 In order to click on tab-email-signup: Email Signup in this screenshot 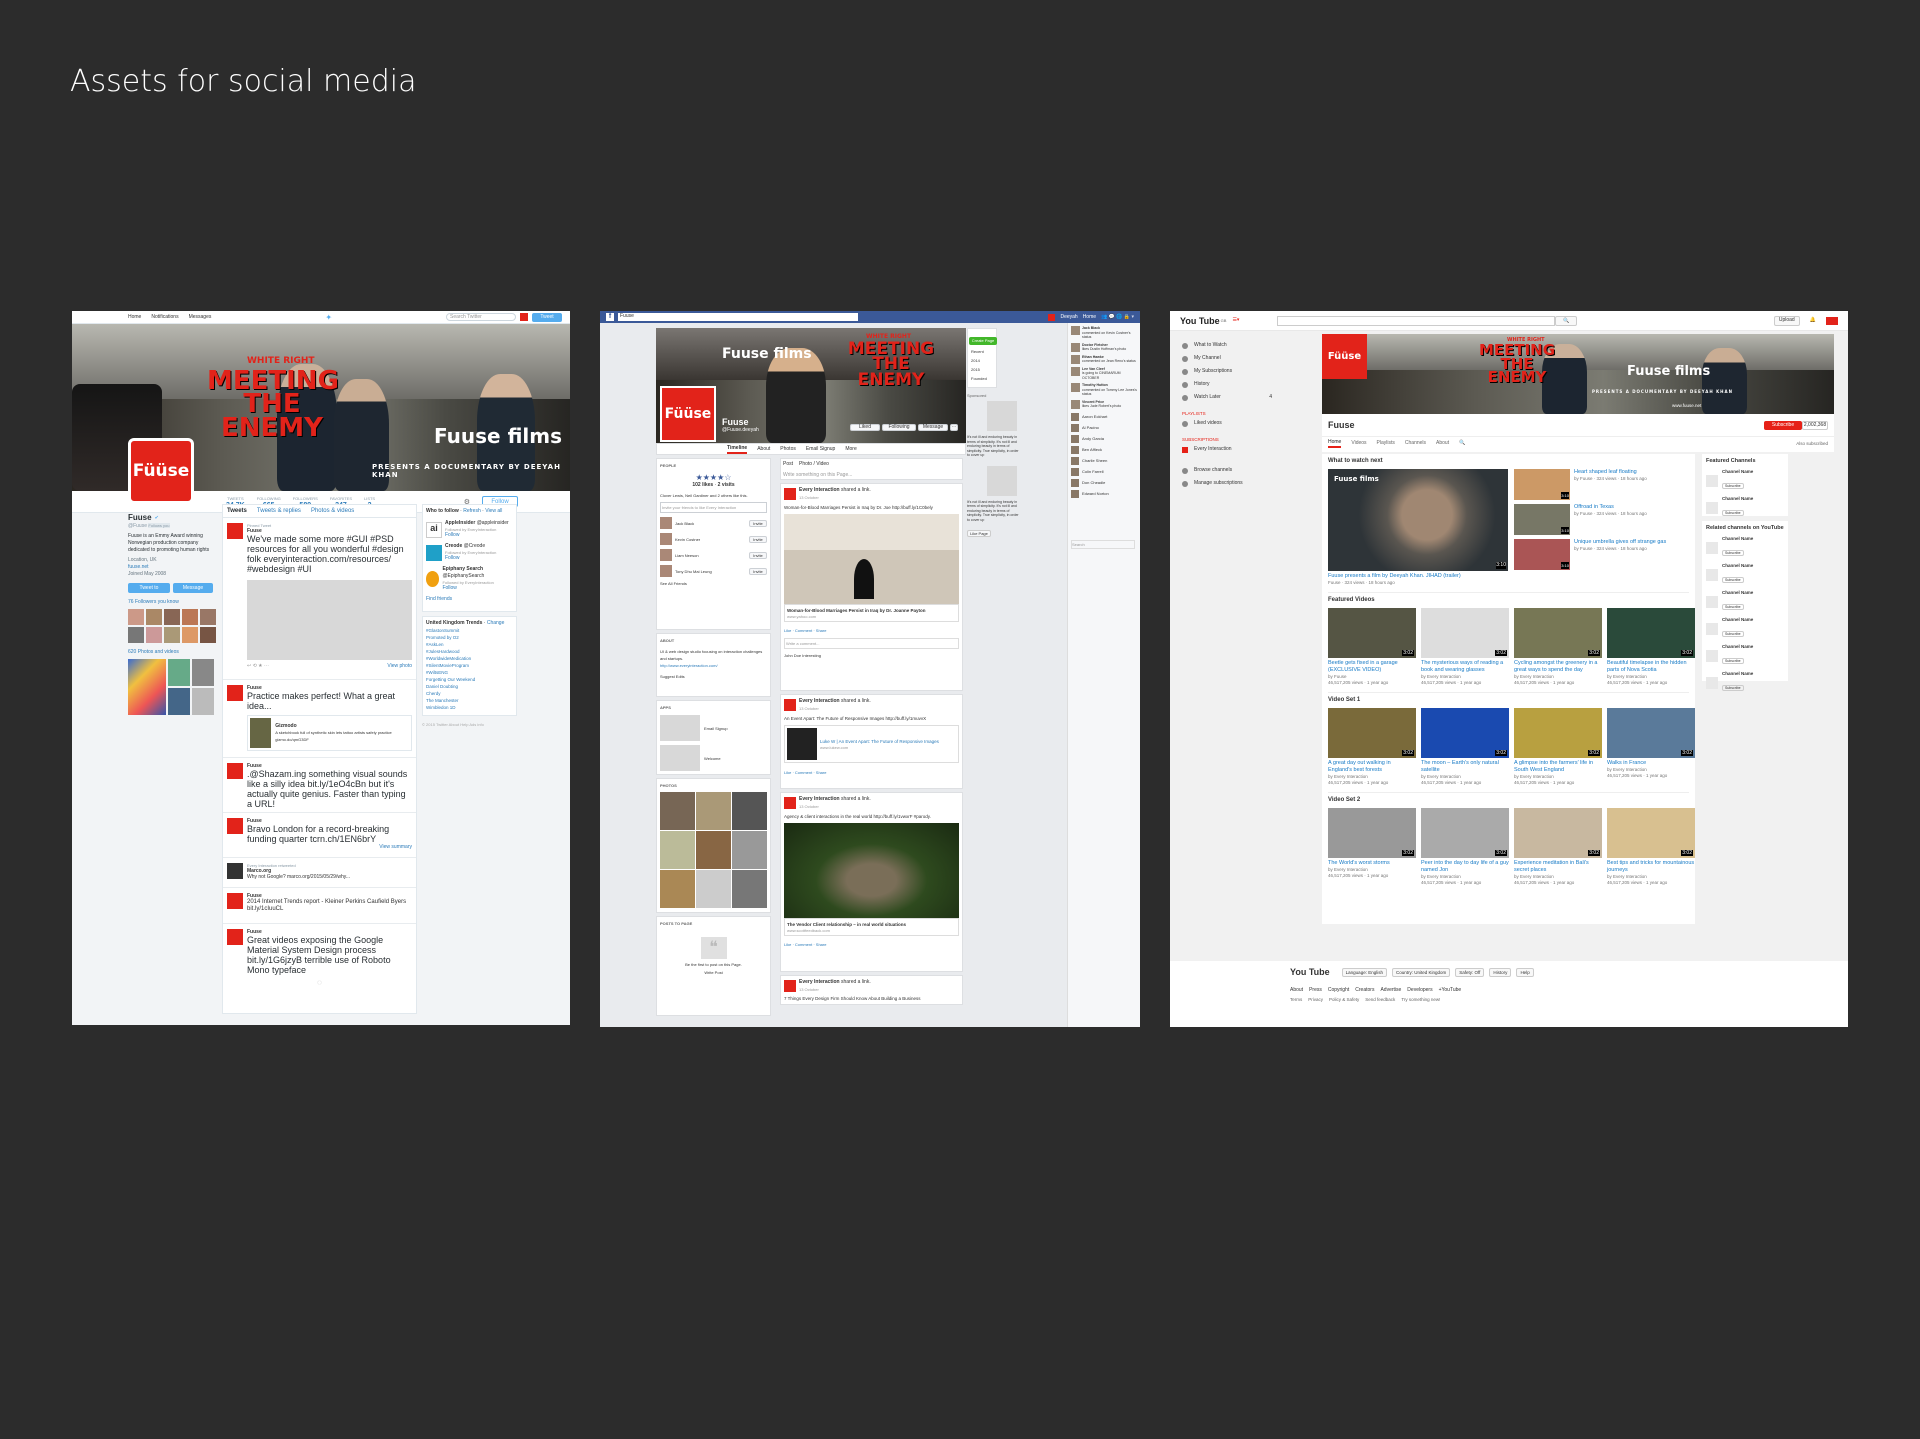, I will do `click(820, 449)`.